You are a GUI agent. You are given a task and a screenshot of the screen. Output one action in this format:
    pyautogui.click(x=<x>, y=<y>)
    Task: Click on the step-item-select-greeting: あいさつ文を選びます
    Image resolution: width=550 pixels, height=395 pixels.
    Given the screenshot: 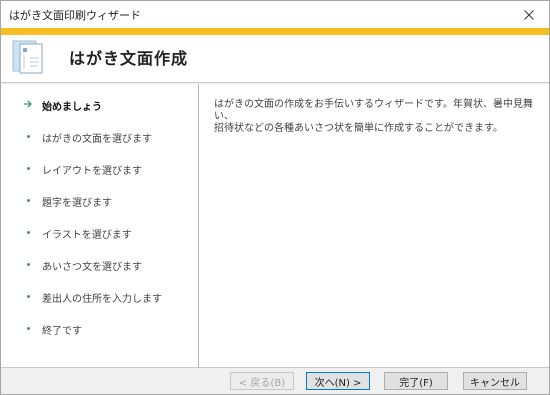 What is the action you would take?
    pyautogui.click(x=100, y=266)
    